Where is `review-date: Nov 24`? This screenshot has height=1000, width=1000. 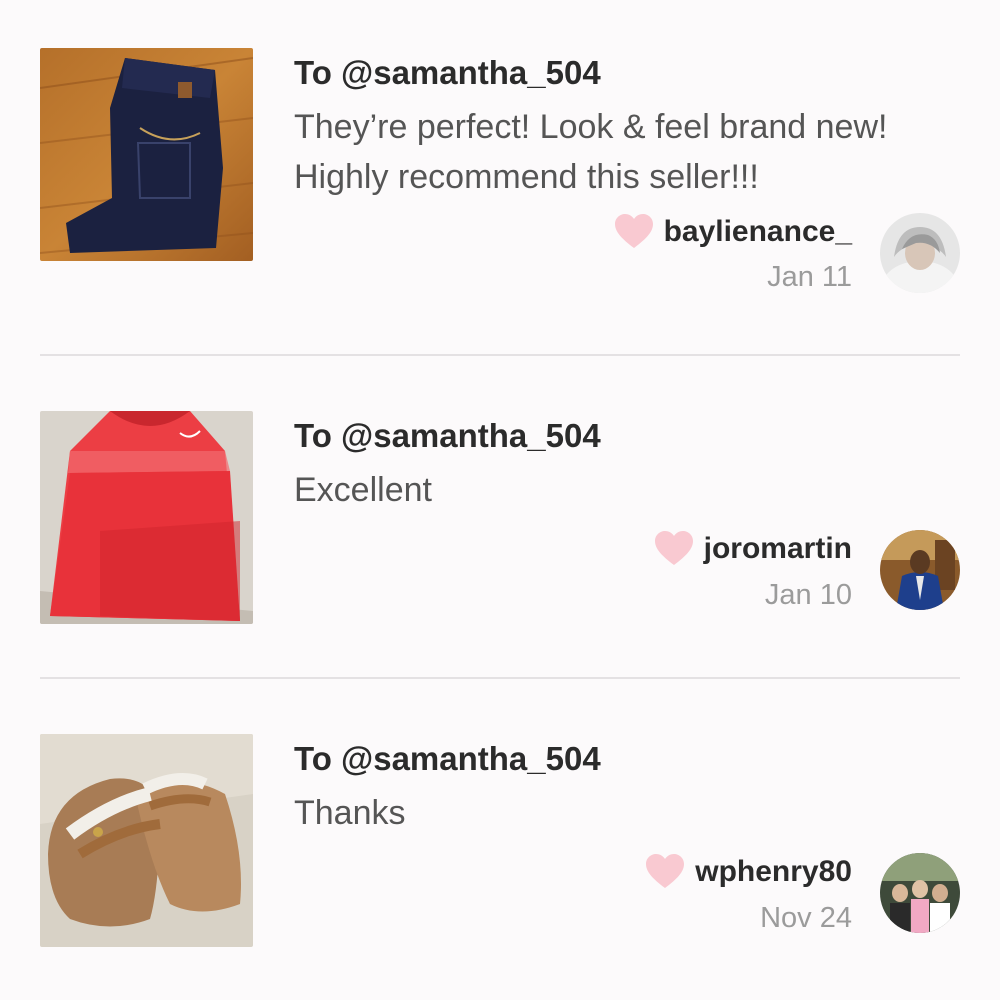
review-date: Nov 24 is located at coordinates (806, 918).